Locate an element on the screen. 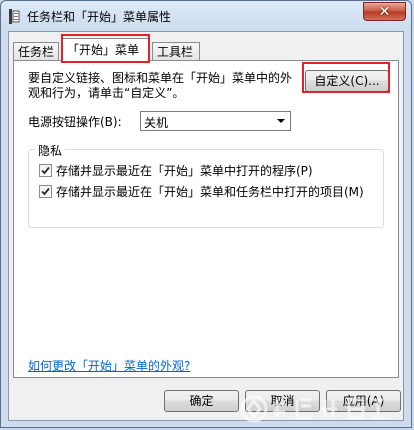 This screenshot has height=430, width=414. recent-programs-option: 存储并显示最近在「开始」菜单中打开的程序(P) is located at coordinates (176, 170).